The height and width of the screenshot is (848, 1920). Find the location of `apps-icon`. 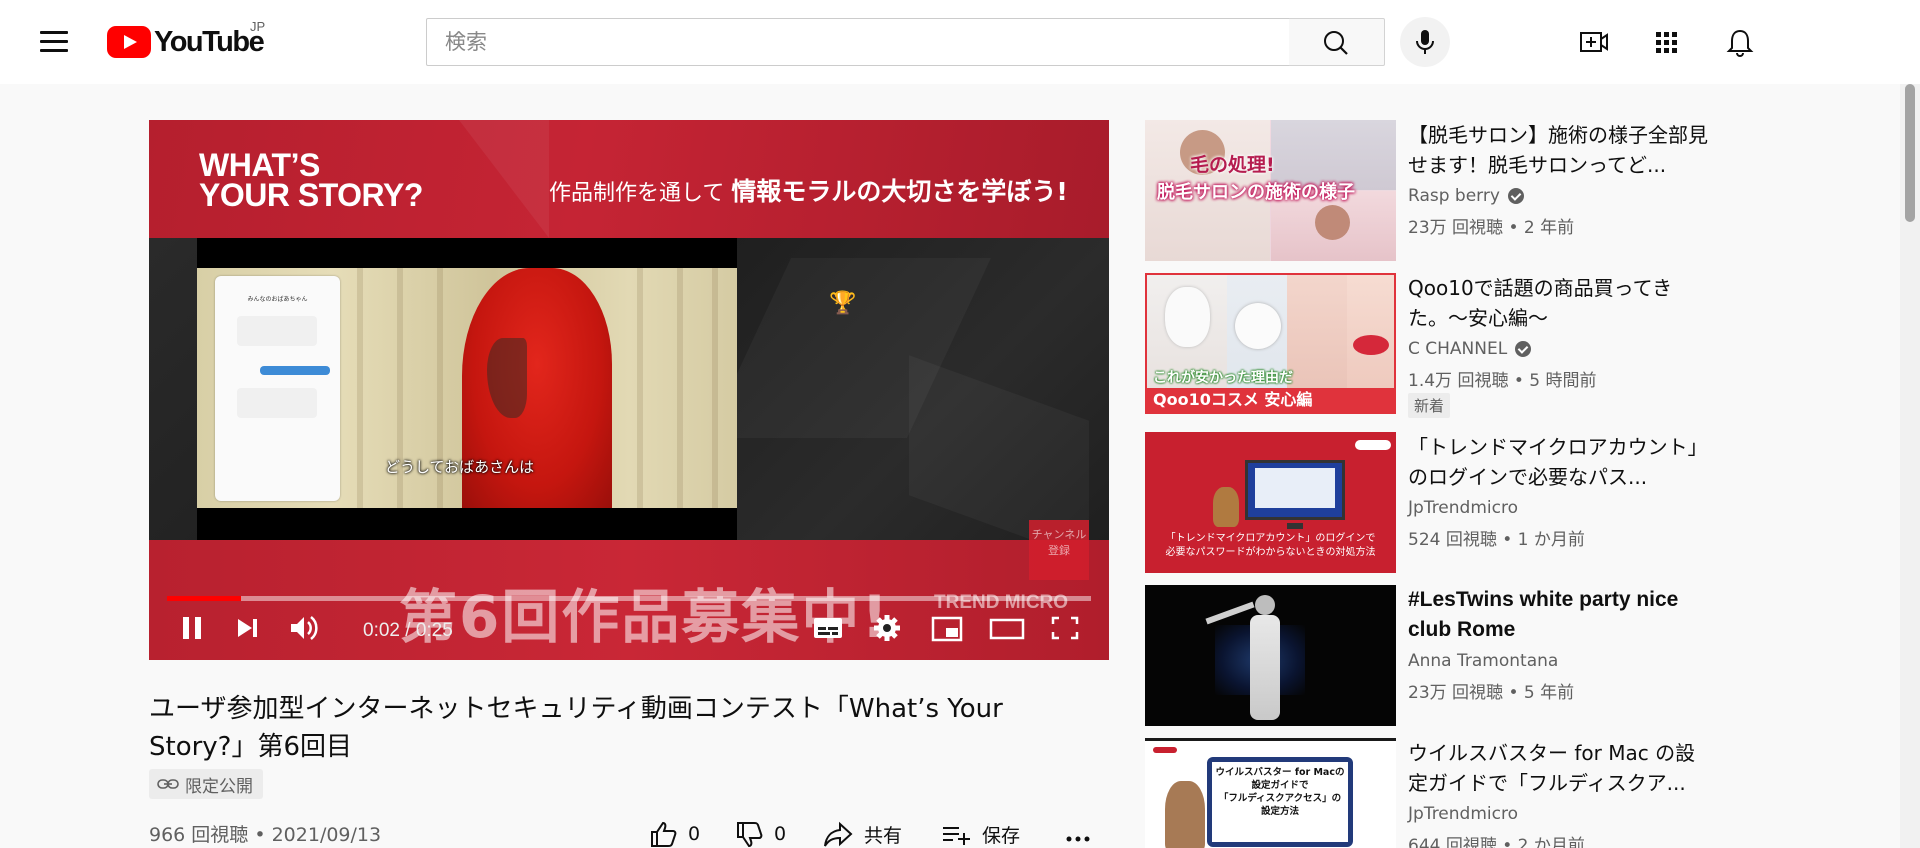

apps-icon is located at coordinates (1666, 42).